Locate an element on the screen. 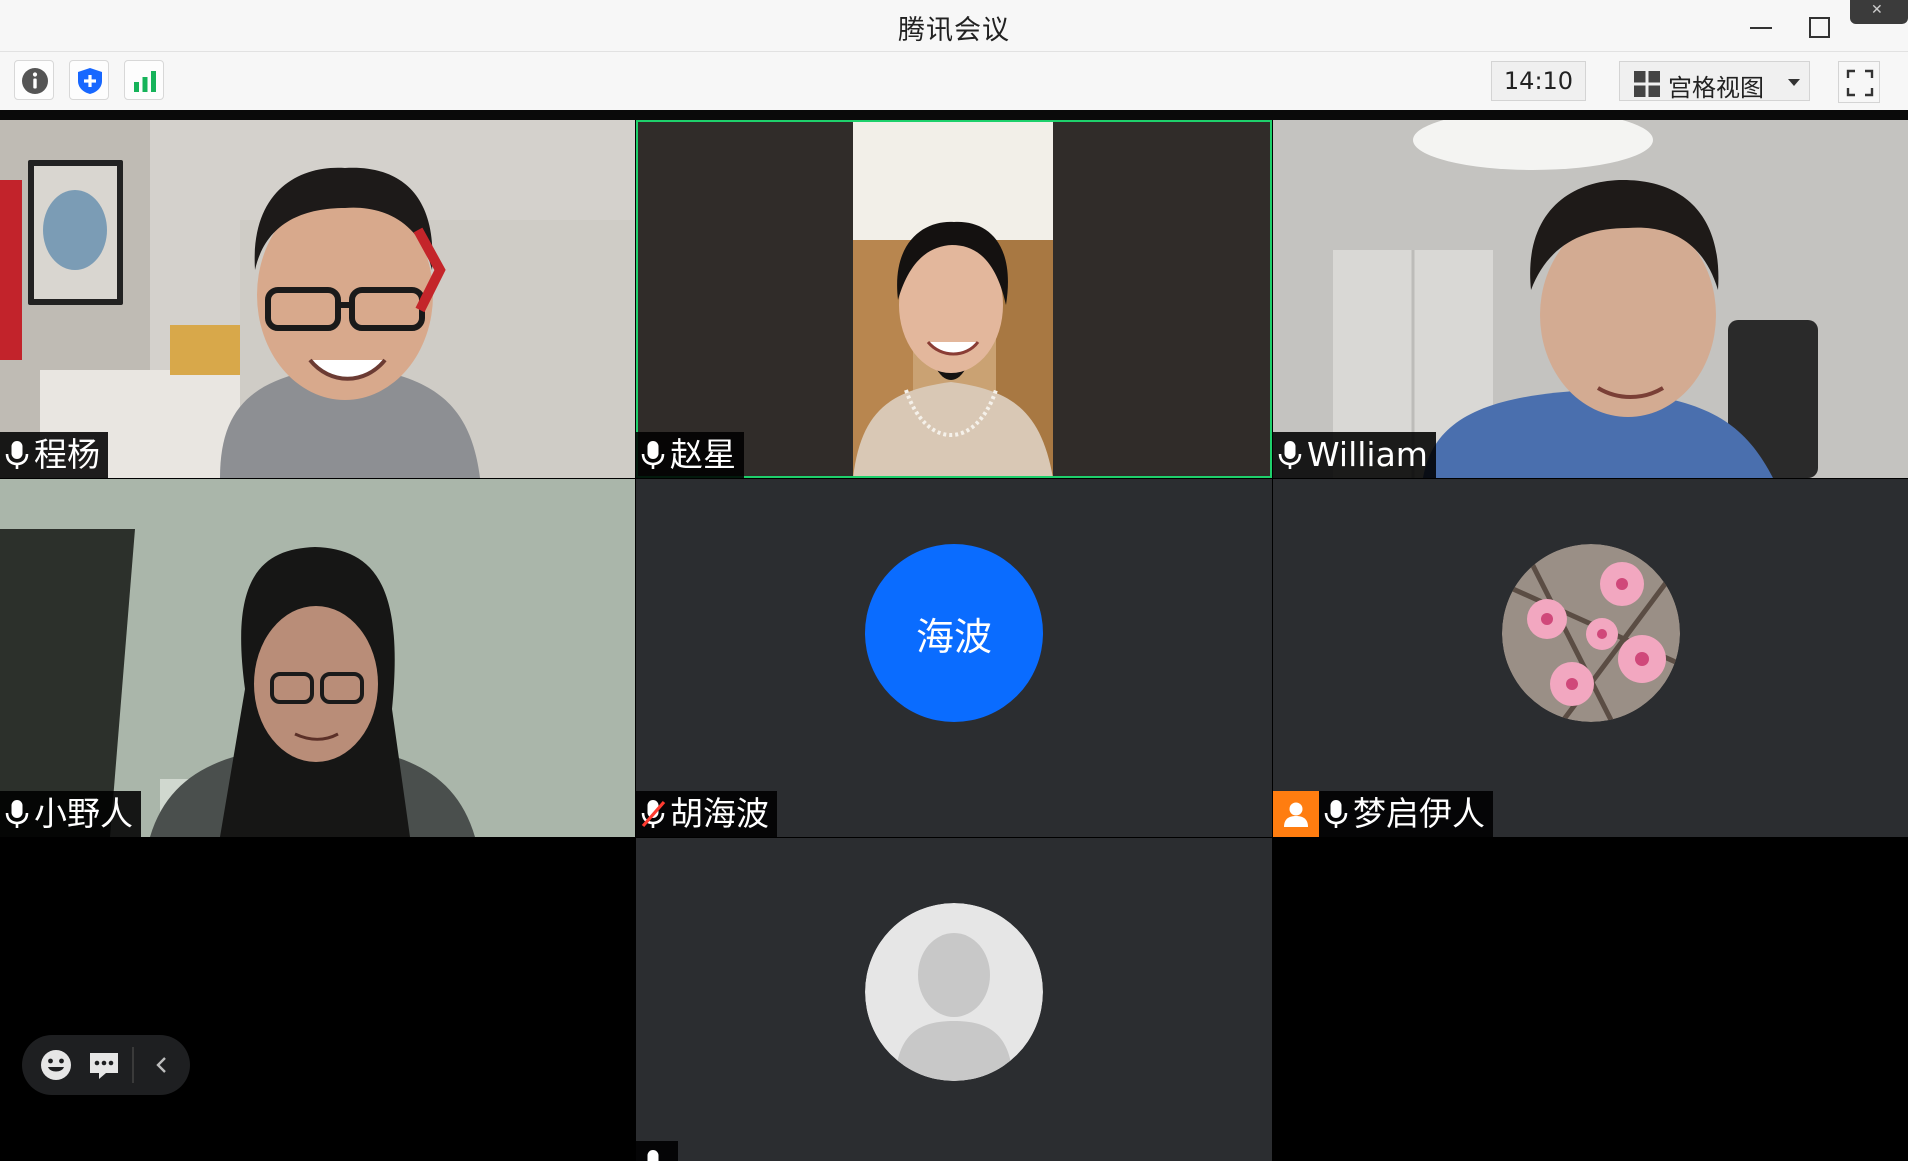 The width and height of the screenshot is (1908, 1161). minimize-button is located at coordinates (1760, 26).